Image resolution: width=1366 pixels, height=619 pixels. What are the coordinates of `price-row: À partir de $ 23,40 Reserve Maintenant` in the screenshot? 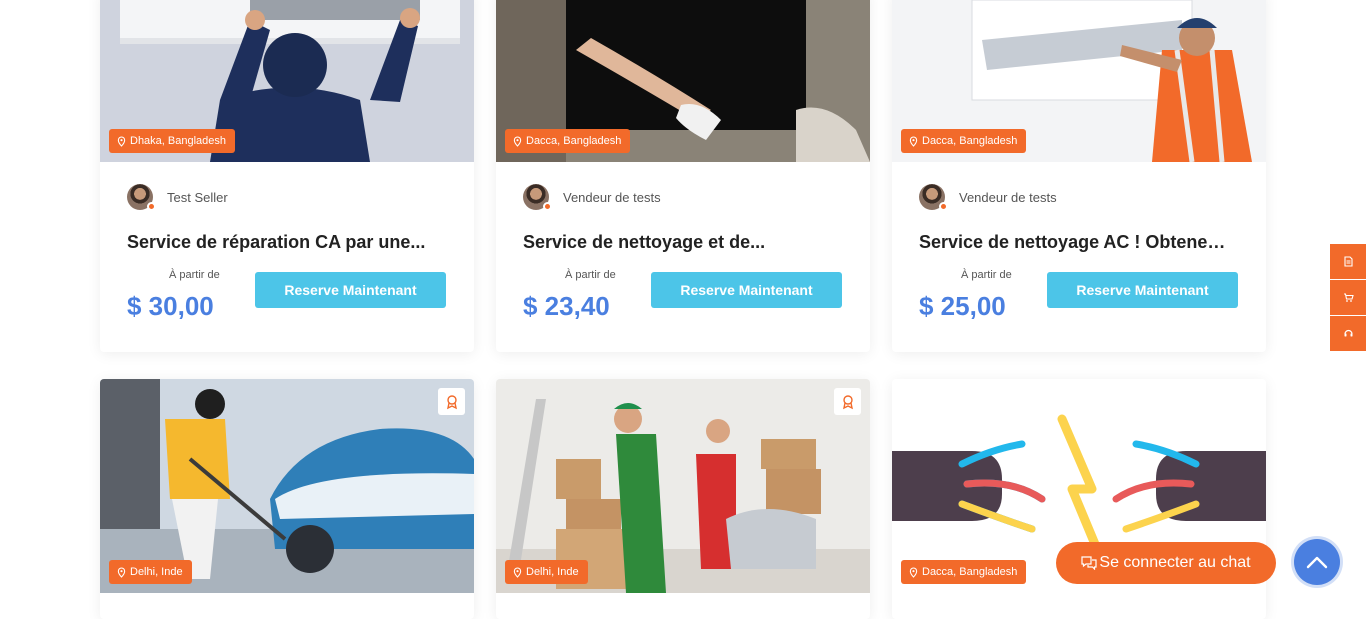 It's located at (683, 299).